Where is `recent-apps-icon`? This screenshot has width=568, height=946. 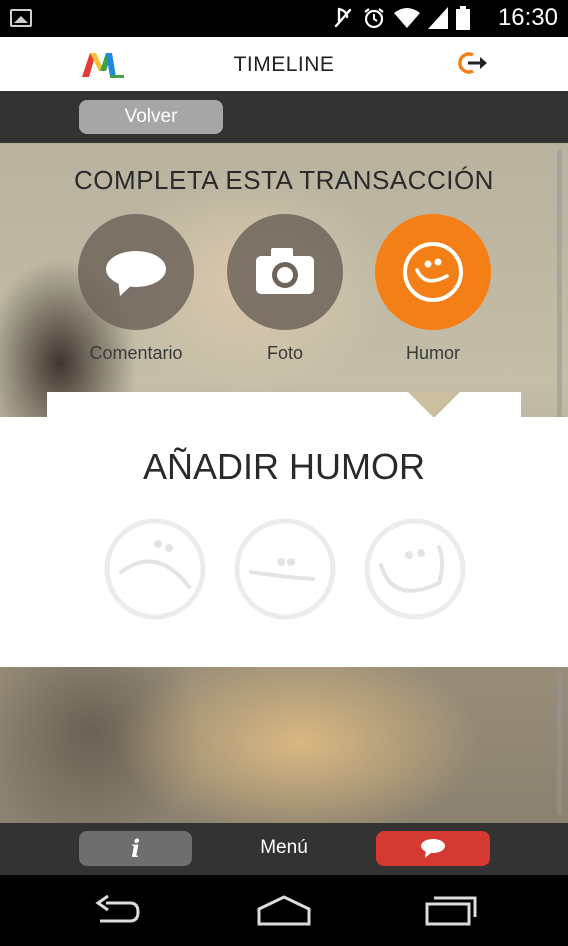 recent-apps-icon is located at coordinates (451, 910).